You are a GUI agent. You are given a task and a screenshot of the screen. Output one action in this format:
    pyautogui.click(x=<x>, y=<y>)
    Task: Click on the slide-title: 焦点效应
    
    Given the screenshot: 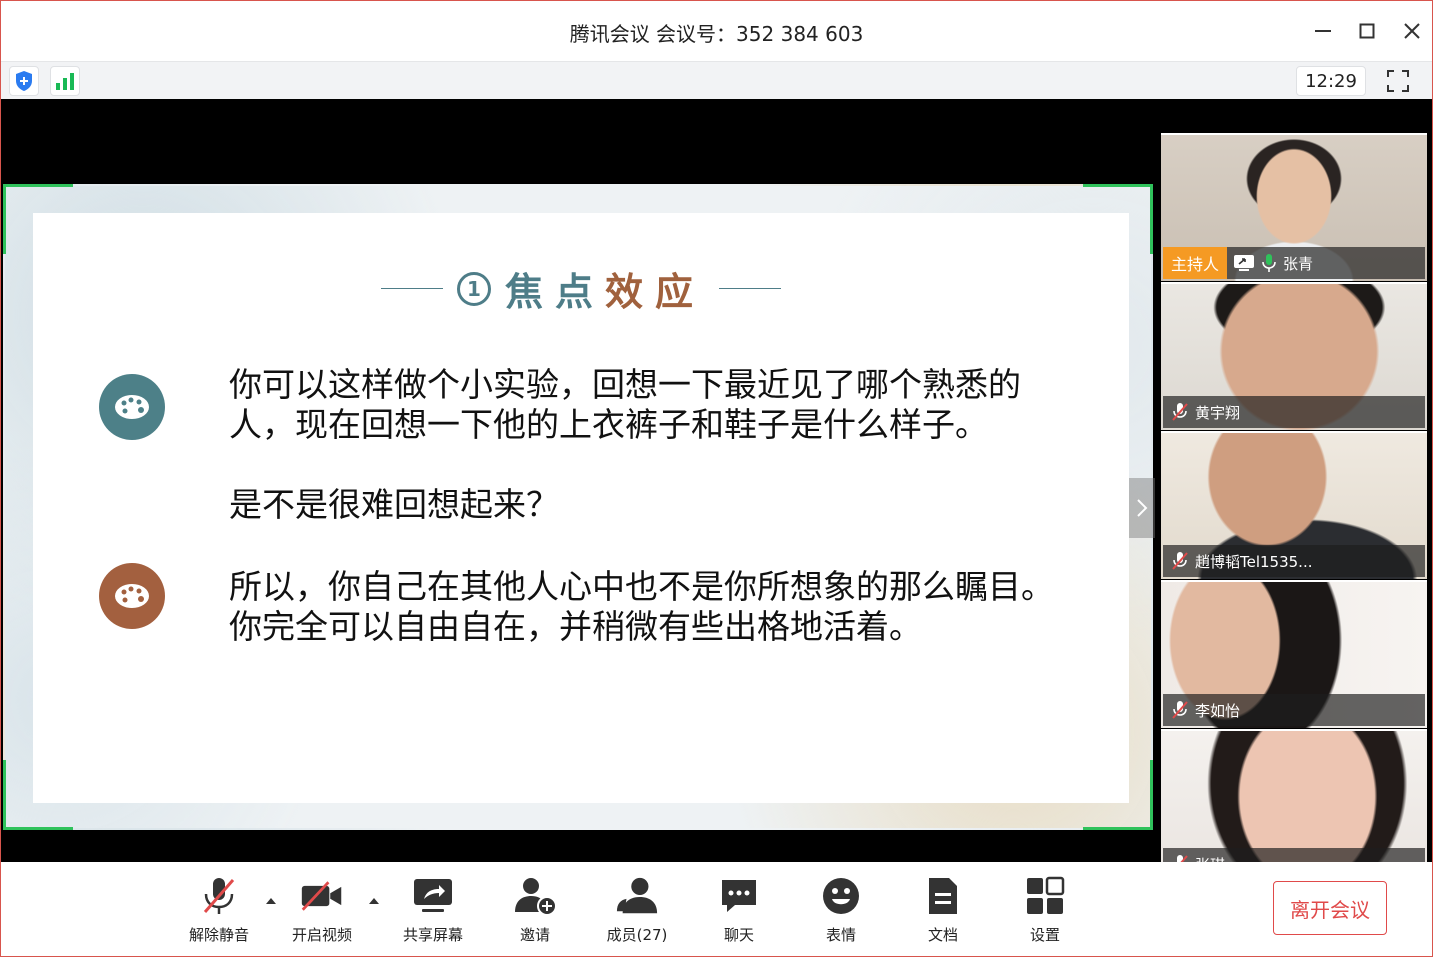 What is the action you would take?
    pyautogui.click(x=605, y=288)
    